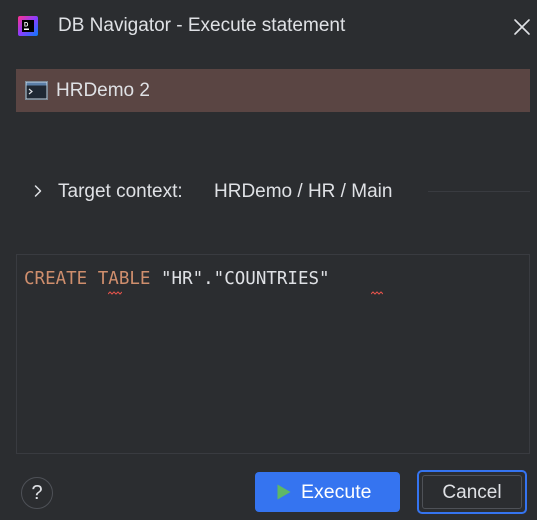  I want to click on cancel-button: Cancel, so click(472, 492).